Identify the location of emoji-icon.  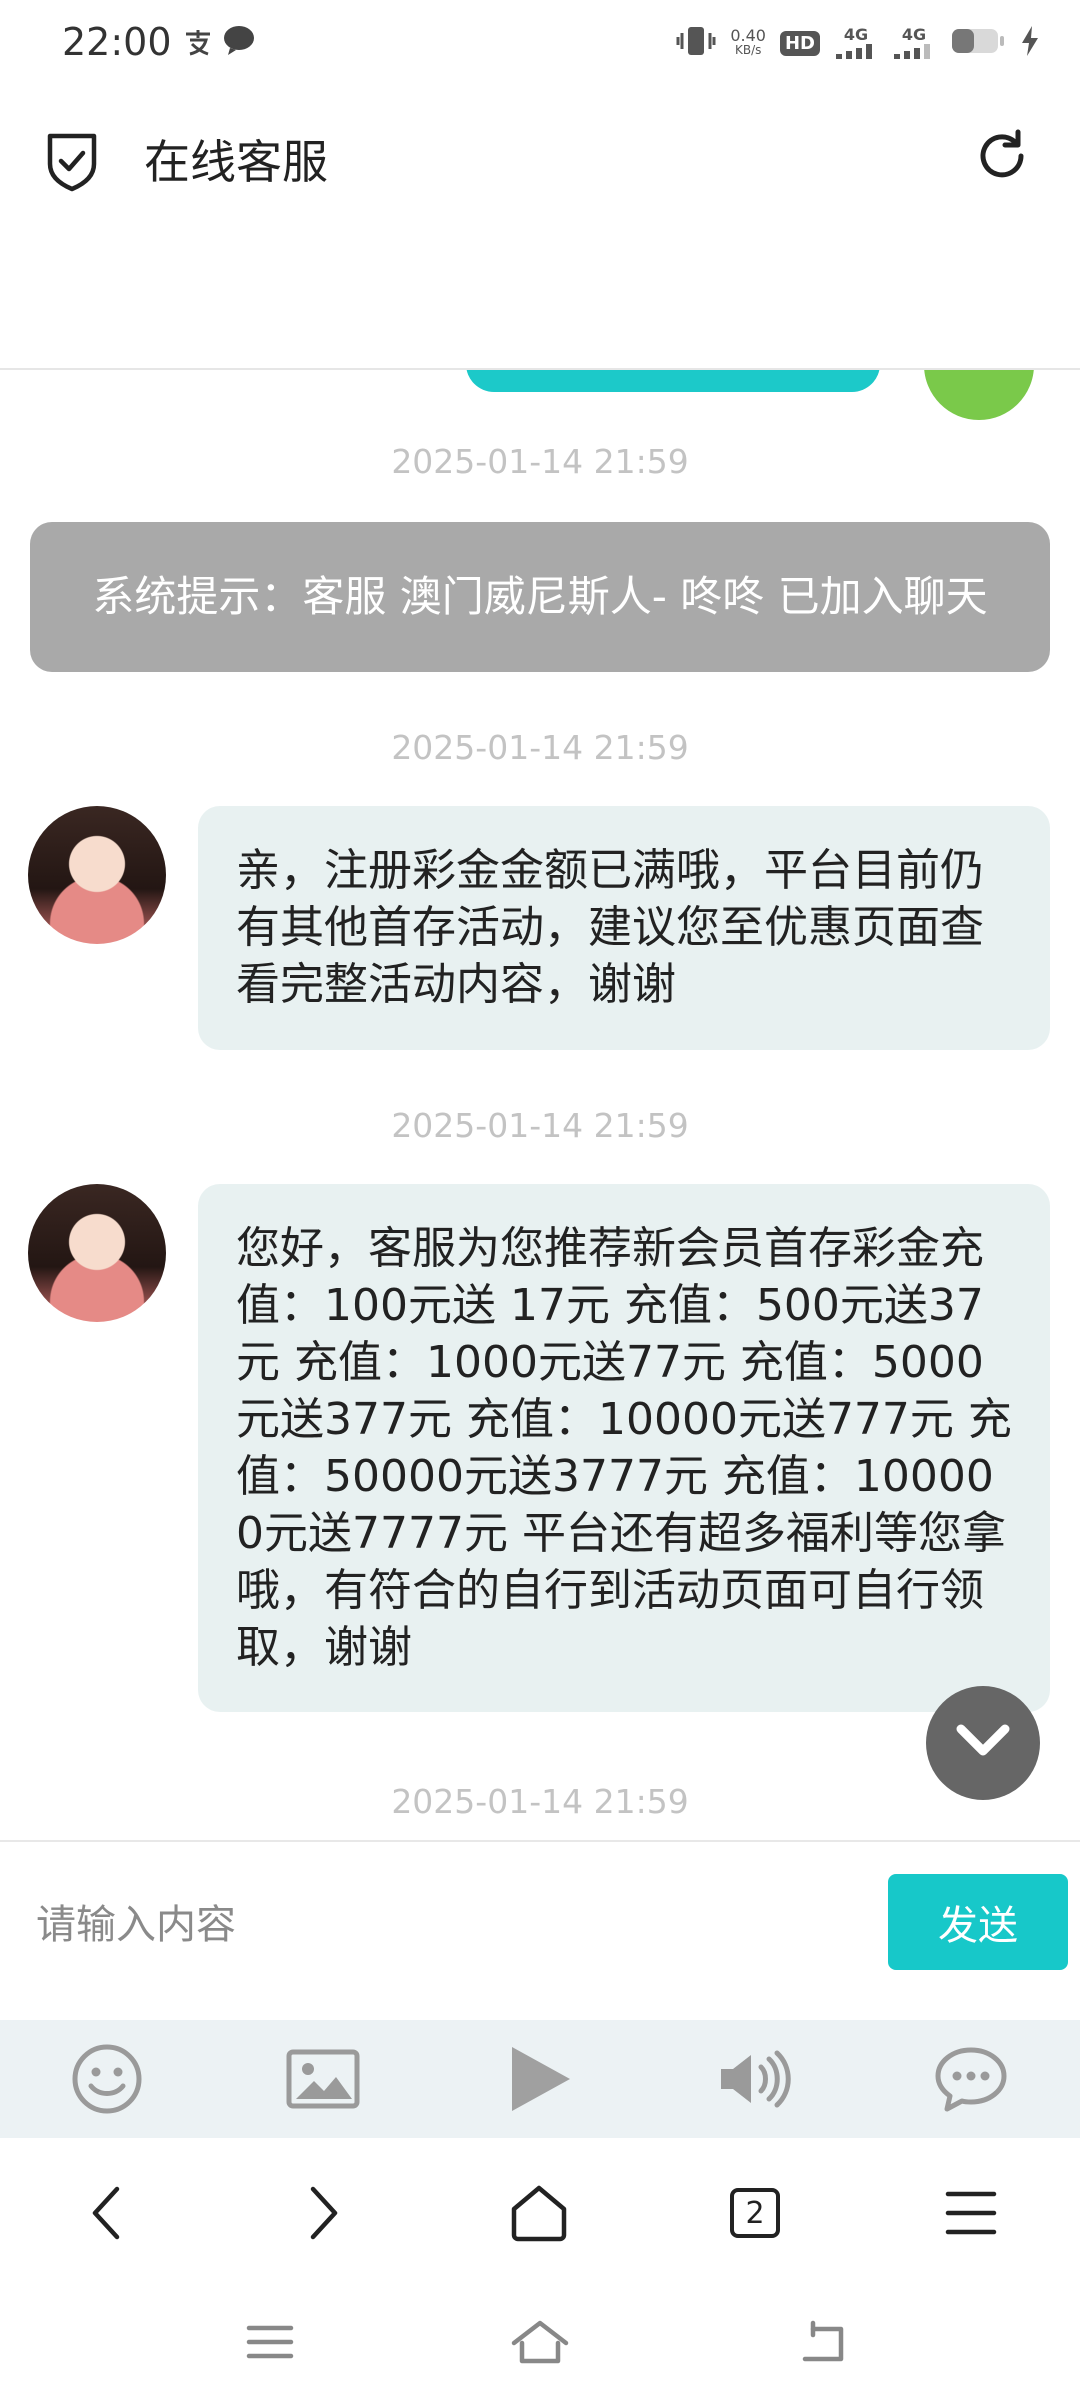
(107, 2079).